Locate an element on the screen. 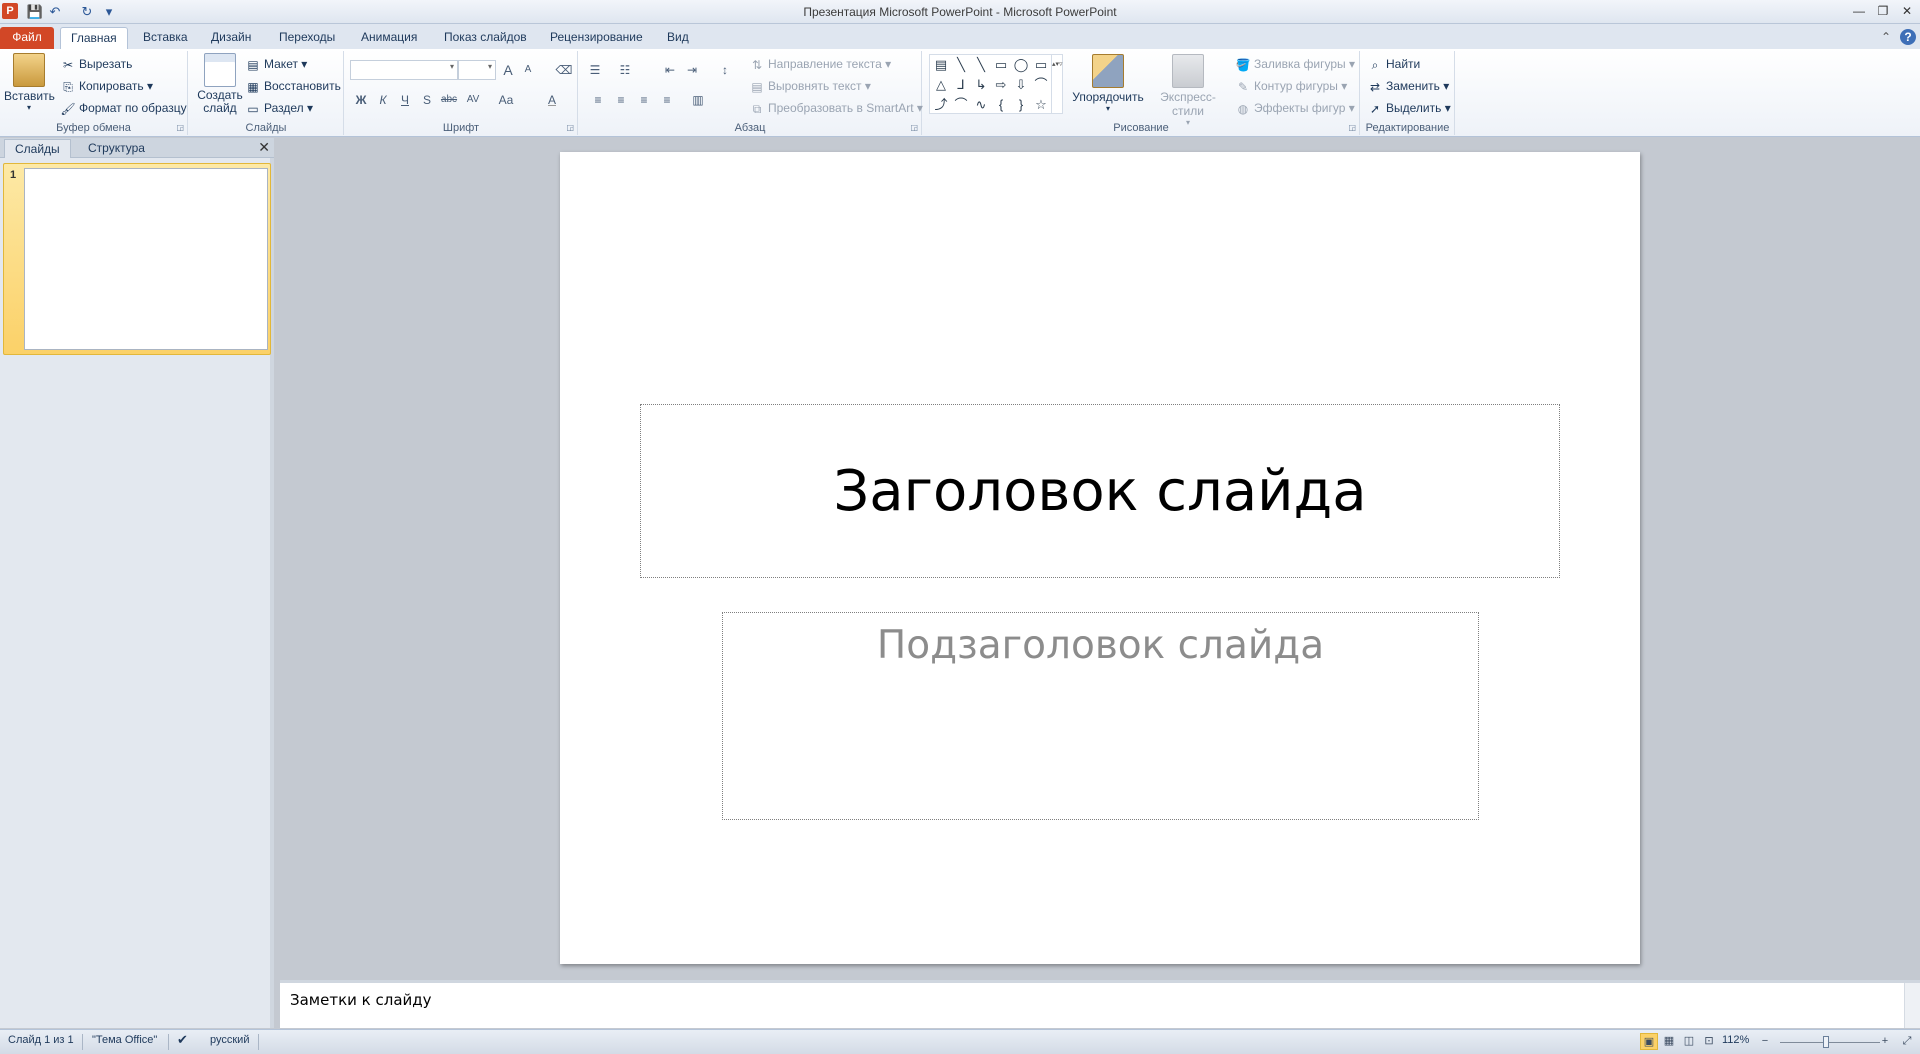 The width and height of the screenshot is (1920, 1054). tab-view: Вид is located at coordinates (678, 38).